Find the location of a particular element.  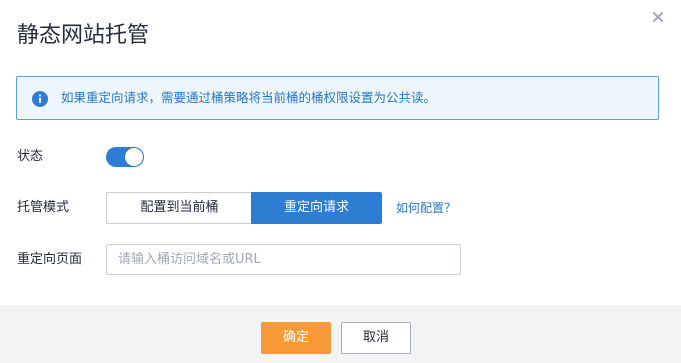

cancel-button: 取消 is located at coordinates (376, 338).